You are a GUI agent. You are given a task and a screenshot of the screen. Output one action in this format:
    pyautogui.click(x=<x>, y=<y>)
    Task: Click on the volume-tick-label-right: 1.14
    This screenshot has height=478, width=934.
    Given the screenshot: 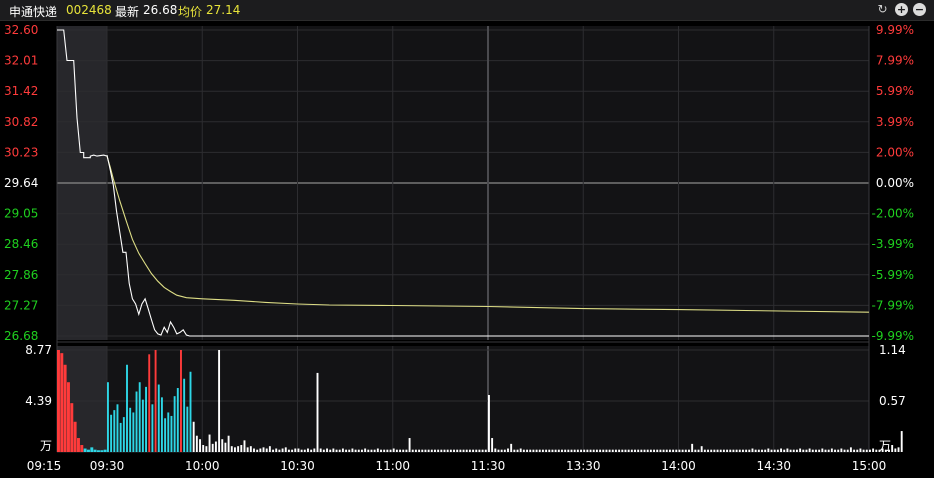 What is the action you would take?
    pyautogui.click(x=892, y=350)
    